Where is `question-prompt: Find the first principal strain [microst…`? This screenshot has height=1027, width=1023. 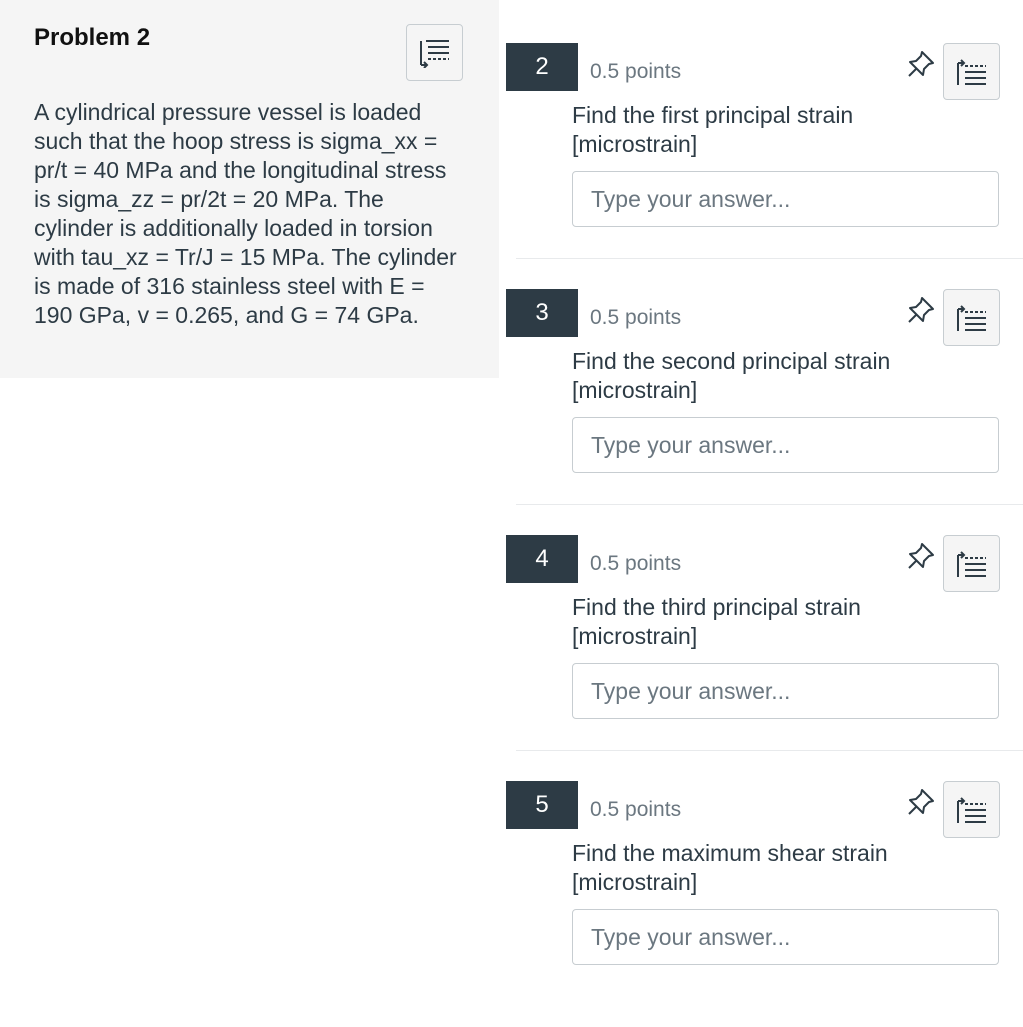
question-prompt: Find the first principal strain [microst… is located at coordinates (713, 129).